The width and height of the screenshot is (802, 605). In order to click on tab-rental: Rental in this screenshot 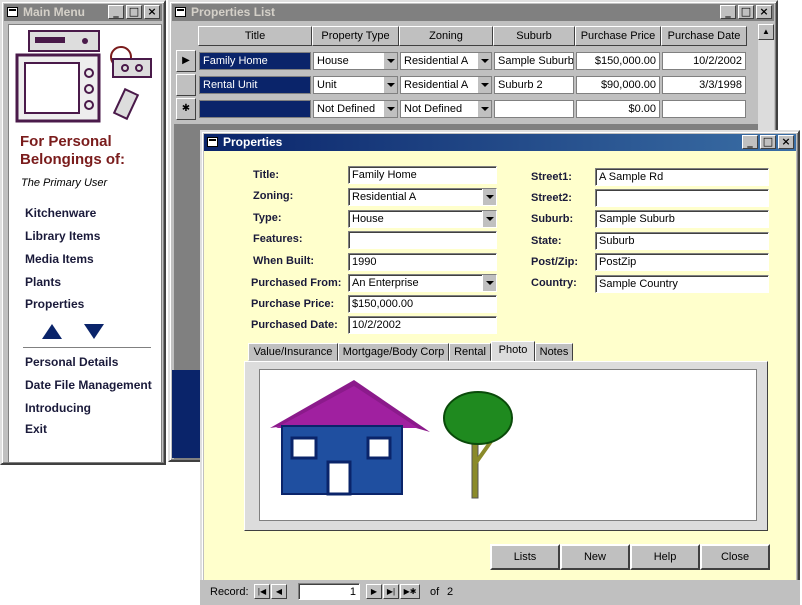, I will do `click(470, 352)`.